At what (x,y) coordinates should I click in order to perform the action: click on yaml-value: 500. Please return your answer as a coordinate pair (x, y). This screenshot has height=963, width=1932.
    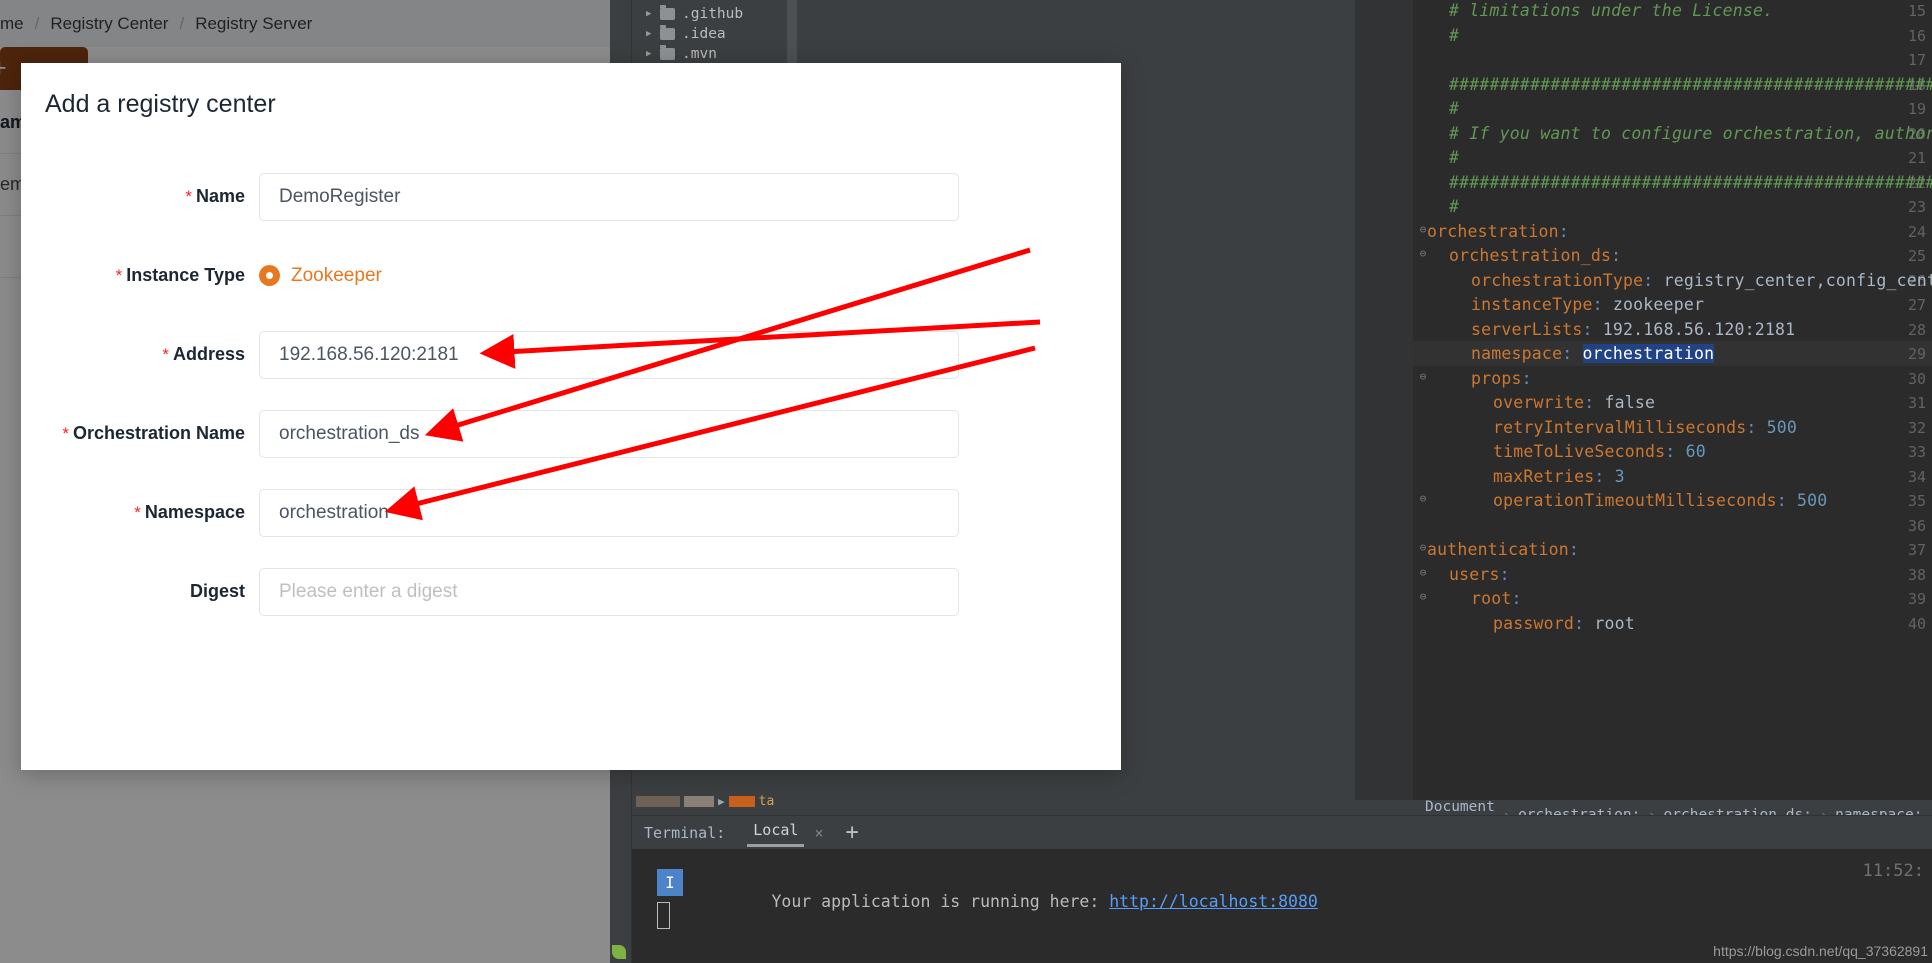
    Looking at the image, I should click on (1812, 500).